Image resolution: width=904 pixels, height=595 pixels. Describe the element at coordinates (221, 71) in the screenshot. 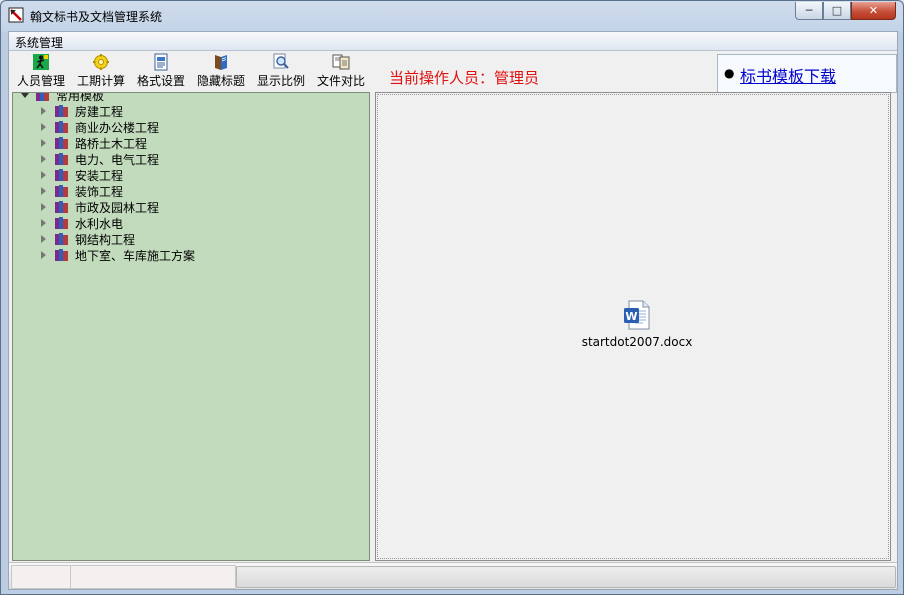

I see `hide-title-button: 隐藏标题` at that location.